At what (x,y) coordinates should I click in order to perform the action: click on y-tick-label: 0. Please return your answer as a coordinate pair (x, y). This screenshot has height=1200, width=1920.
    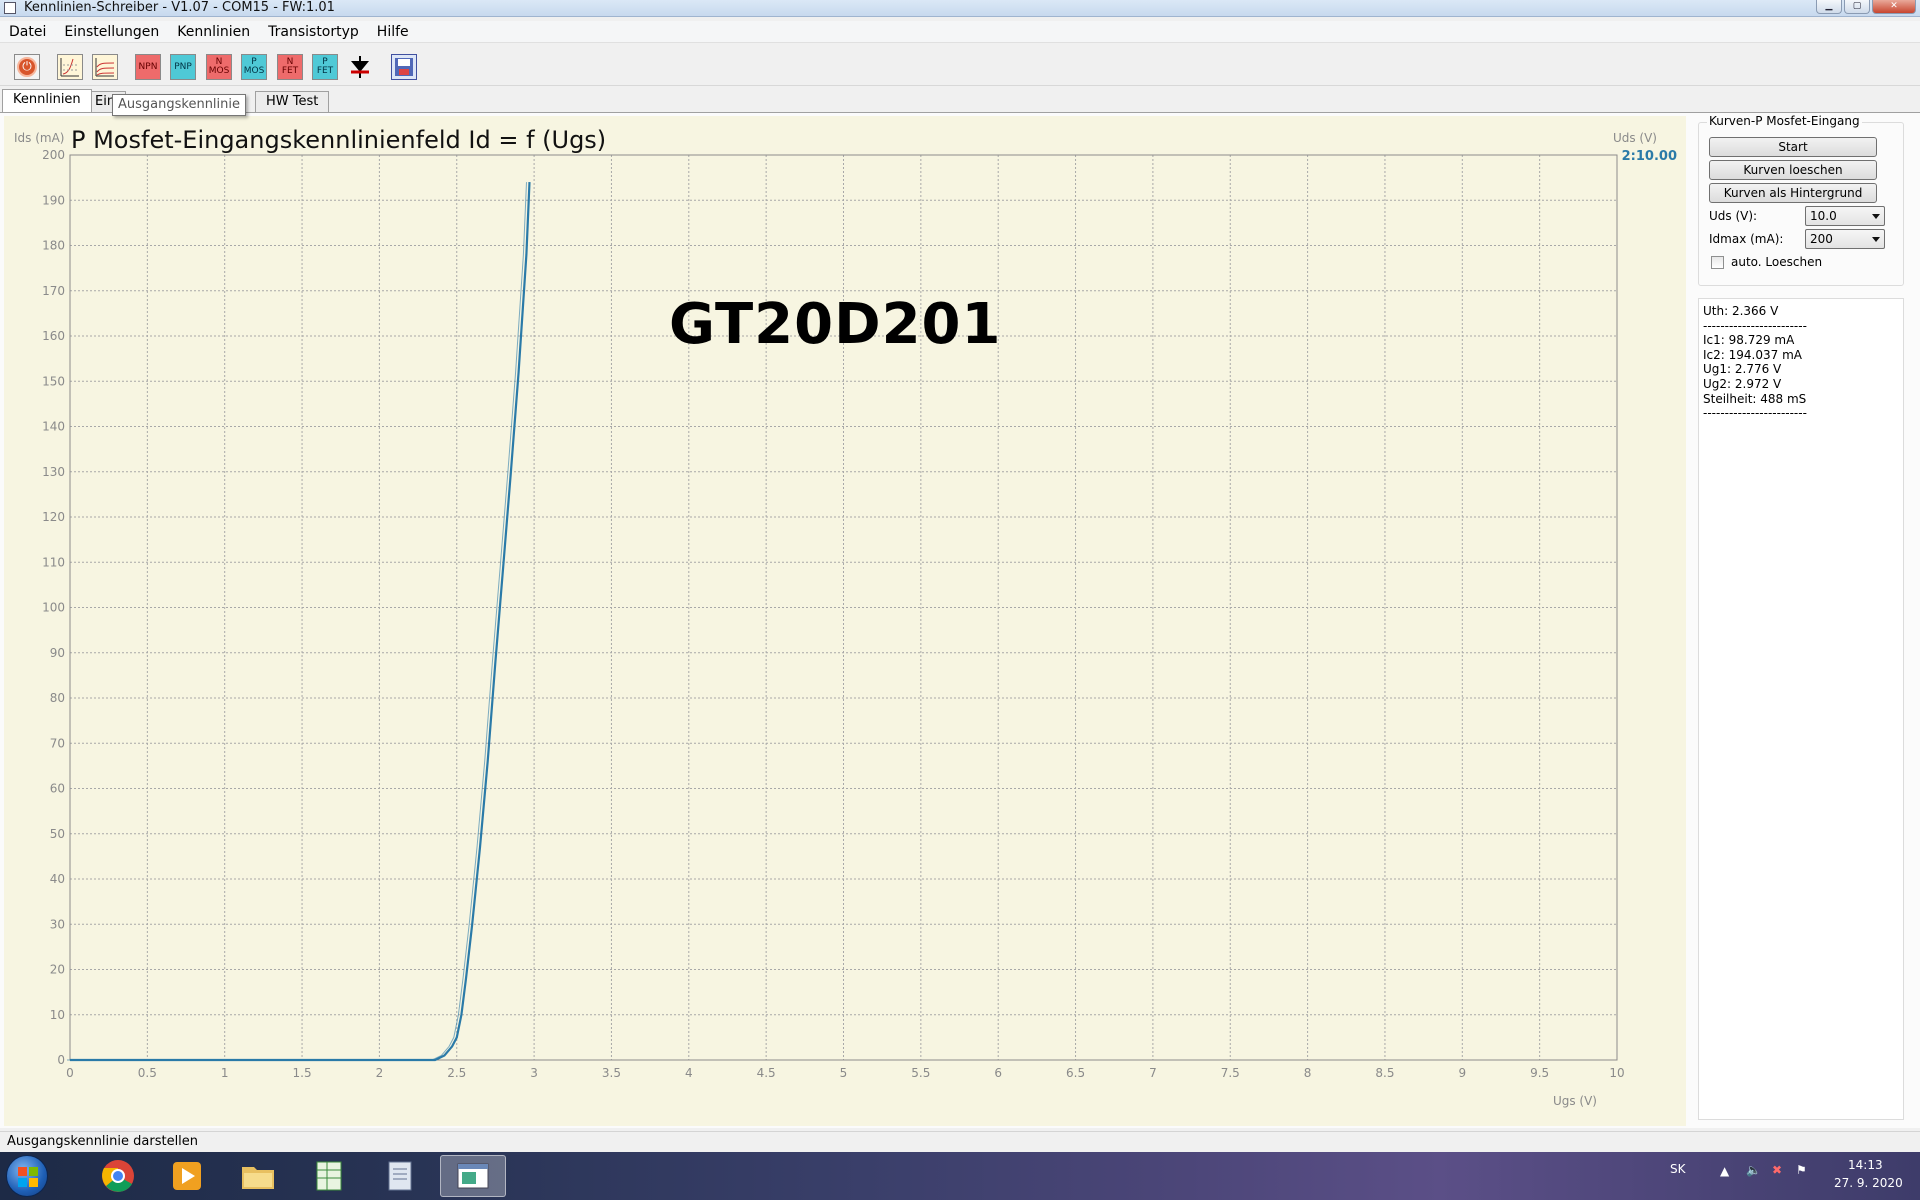
    Looking at the image, I should click on (61, 1060).